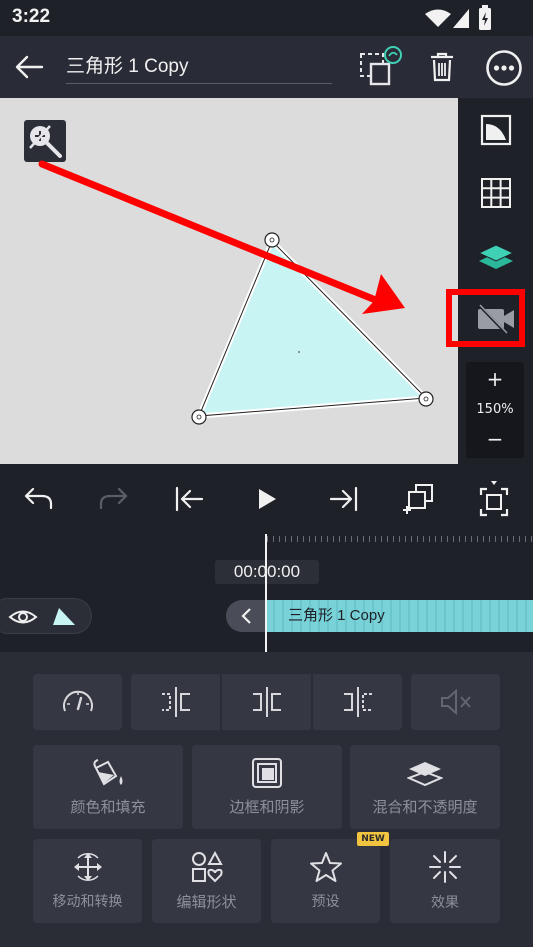 This screenshot has height=947, width=533. I want to click on skip-end-icon, so click(343, 499).